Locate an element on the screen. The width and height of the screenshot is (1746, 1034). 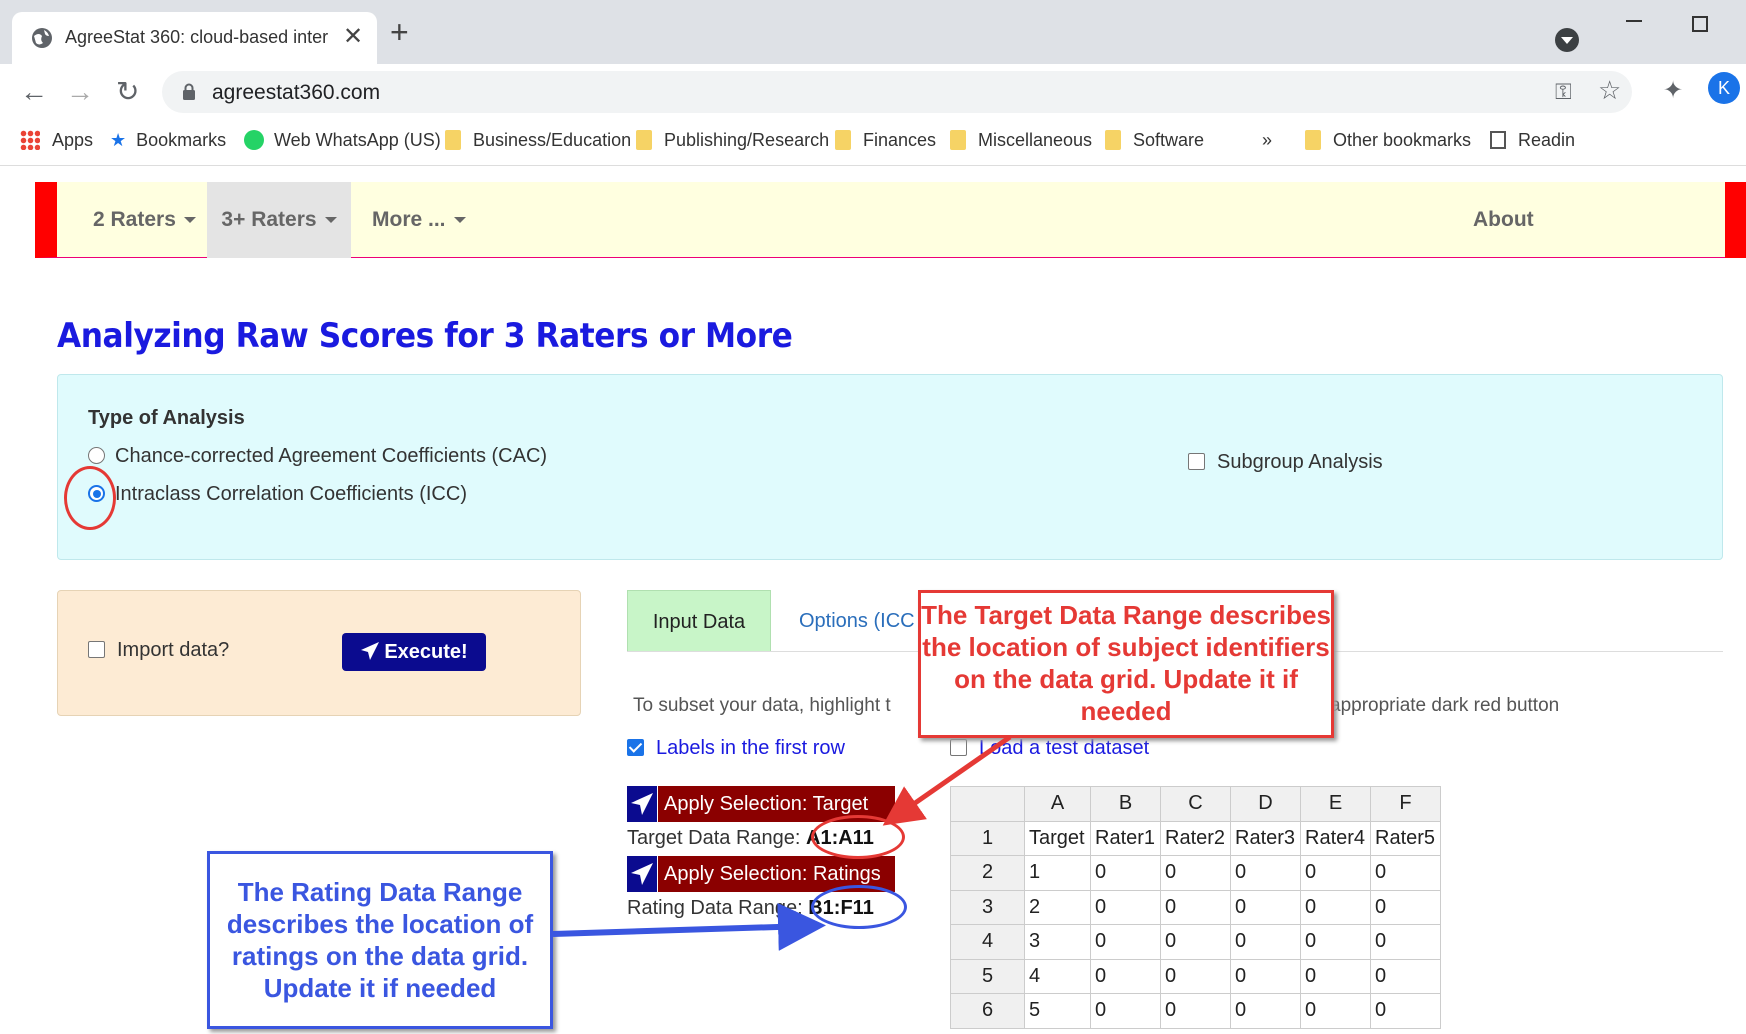
address-bar: agreestat360.com ⚿ ☆ is located at coordinates (897, 92).